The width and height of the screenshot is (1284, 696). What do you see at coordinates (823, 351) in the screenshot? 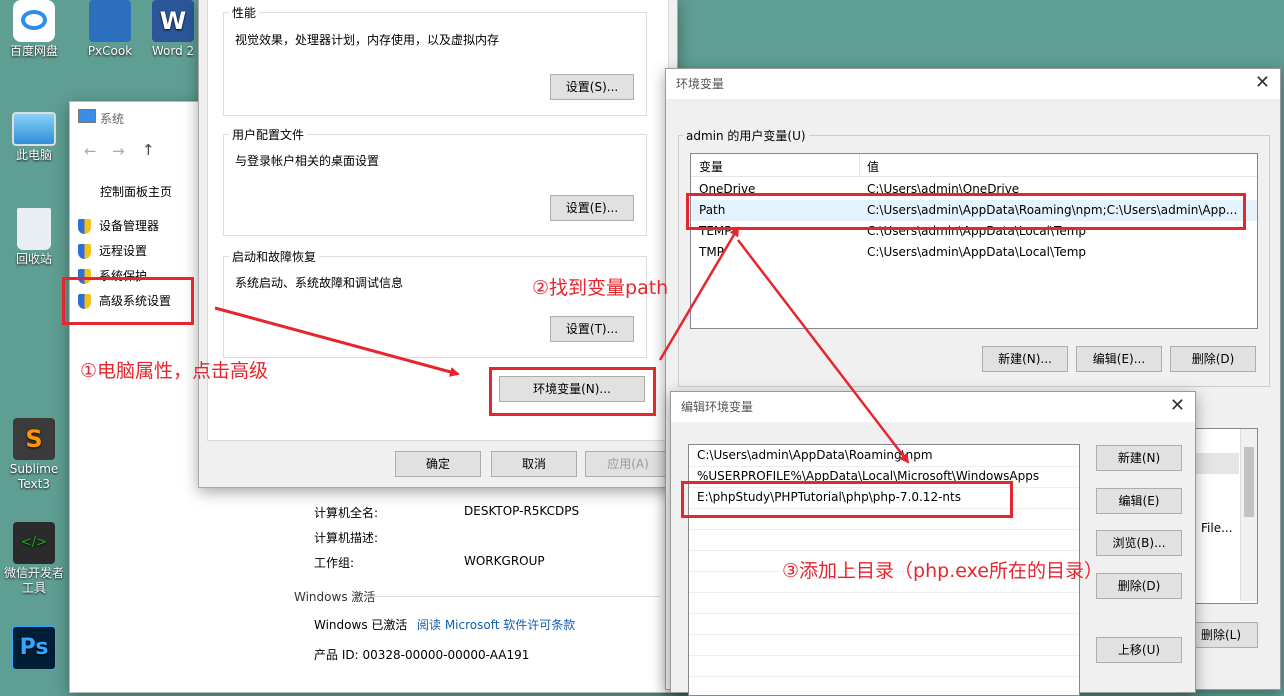
I see `arrow-to-php-entry` at bounding box center [823, 351].